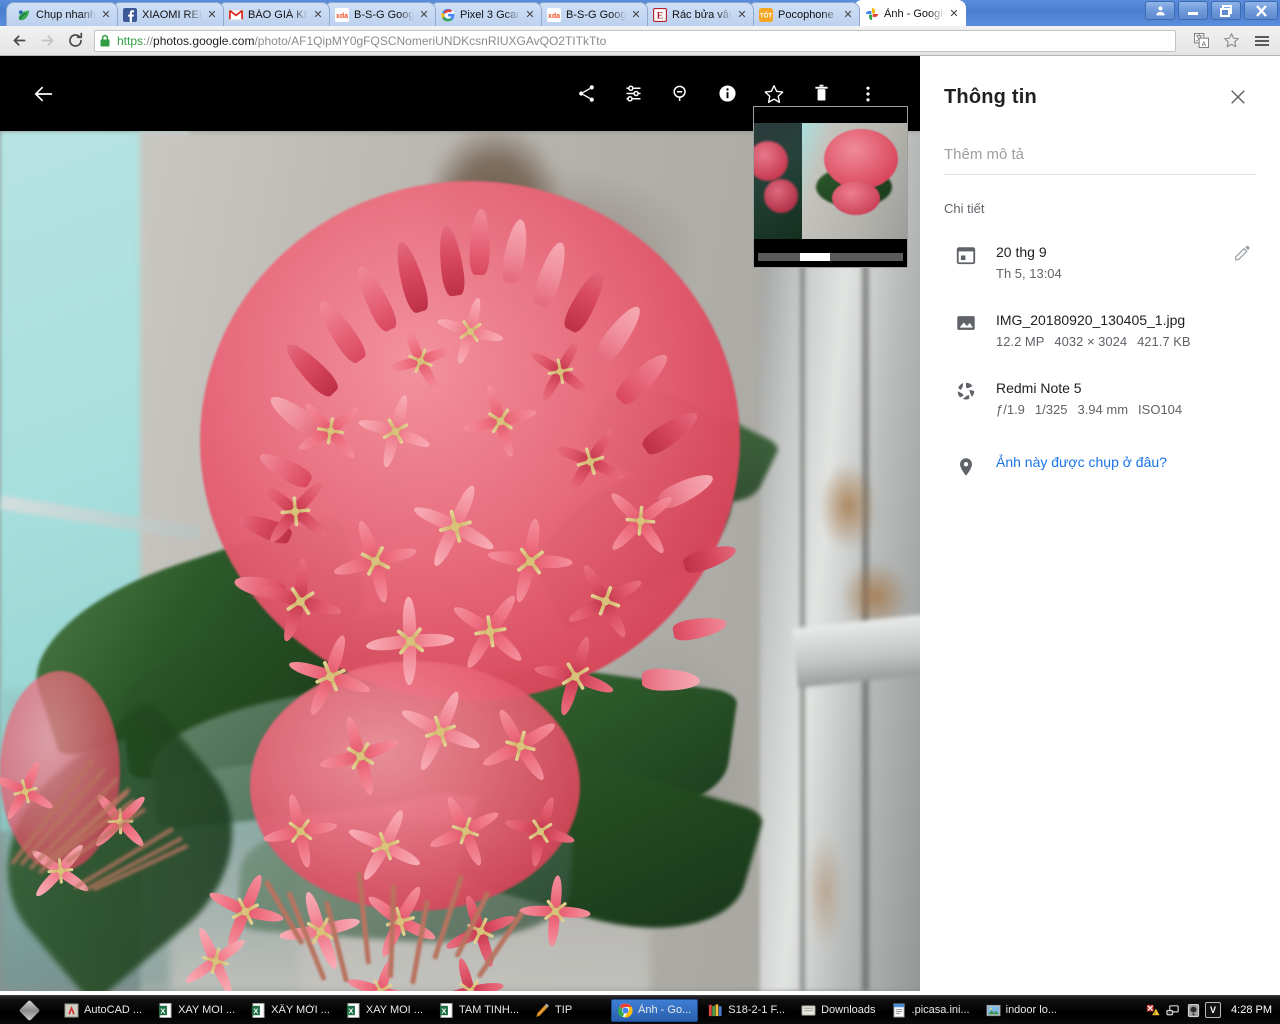  I want to click on camera-exif: ƒ/1.9 1/325 3.94 mm ISO104, so click(1112, 410).